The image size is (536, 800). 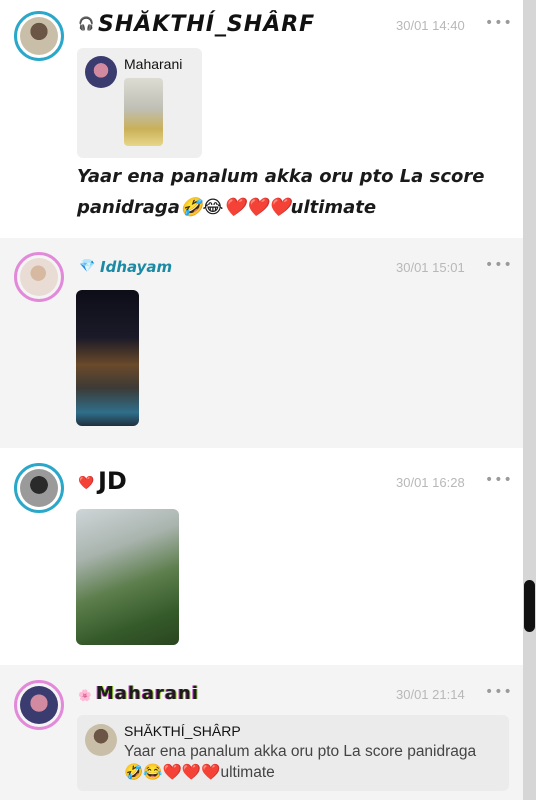 What do you see at coordinates (143, 112) in the screenshot?
I see `shared-image-thumbnail` at bounding box center [143, 112].